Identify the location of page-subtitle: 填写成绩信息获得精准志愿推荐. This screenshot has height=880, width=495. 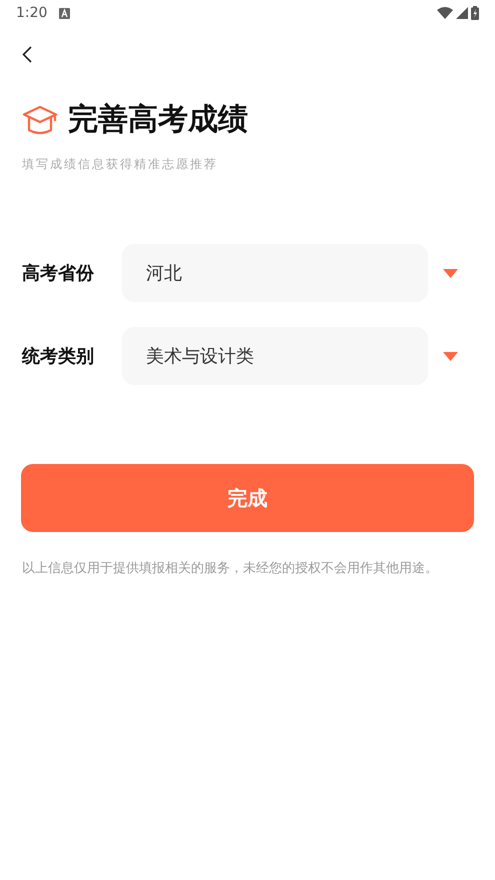
(120, 164).